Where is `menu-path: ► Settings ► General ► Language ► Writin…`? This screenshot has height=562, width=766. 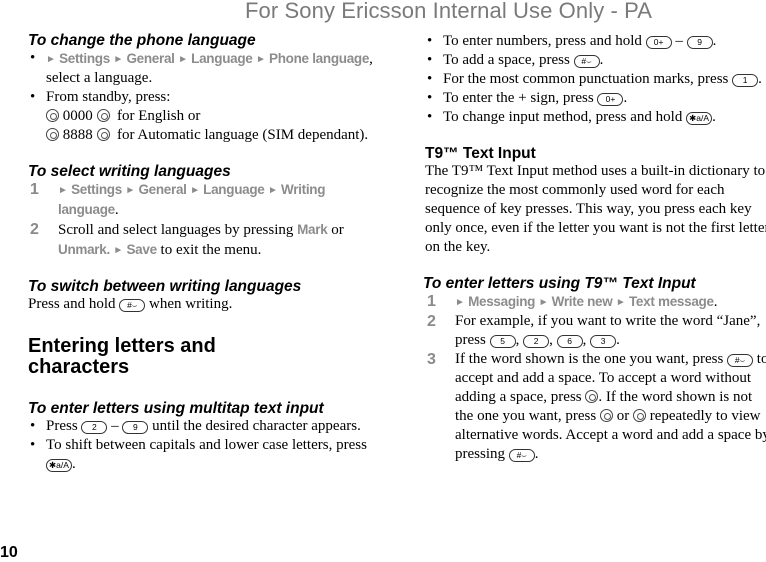 menu-path: ► Settings ► General ► Language ► Writin… is located at coordinates (191, 199).